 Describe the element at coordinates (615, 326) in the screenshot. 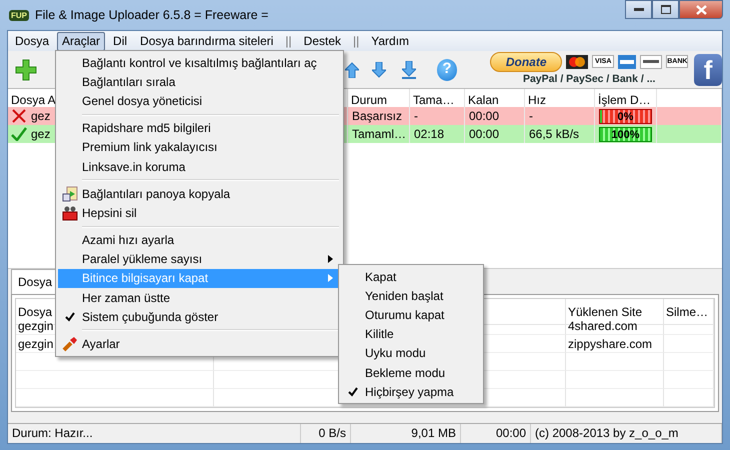

I see `table-cell: 4shared.com` at that location.